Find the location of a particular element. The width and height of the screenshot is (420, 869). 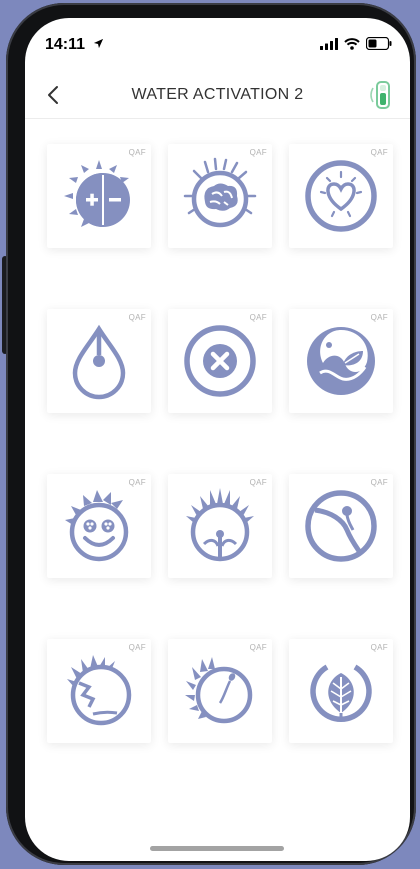

yin-yang-leaf-icon is located at coordinates (341, 361).